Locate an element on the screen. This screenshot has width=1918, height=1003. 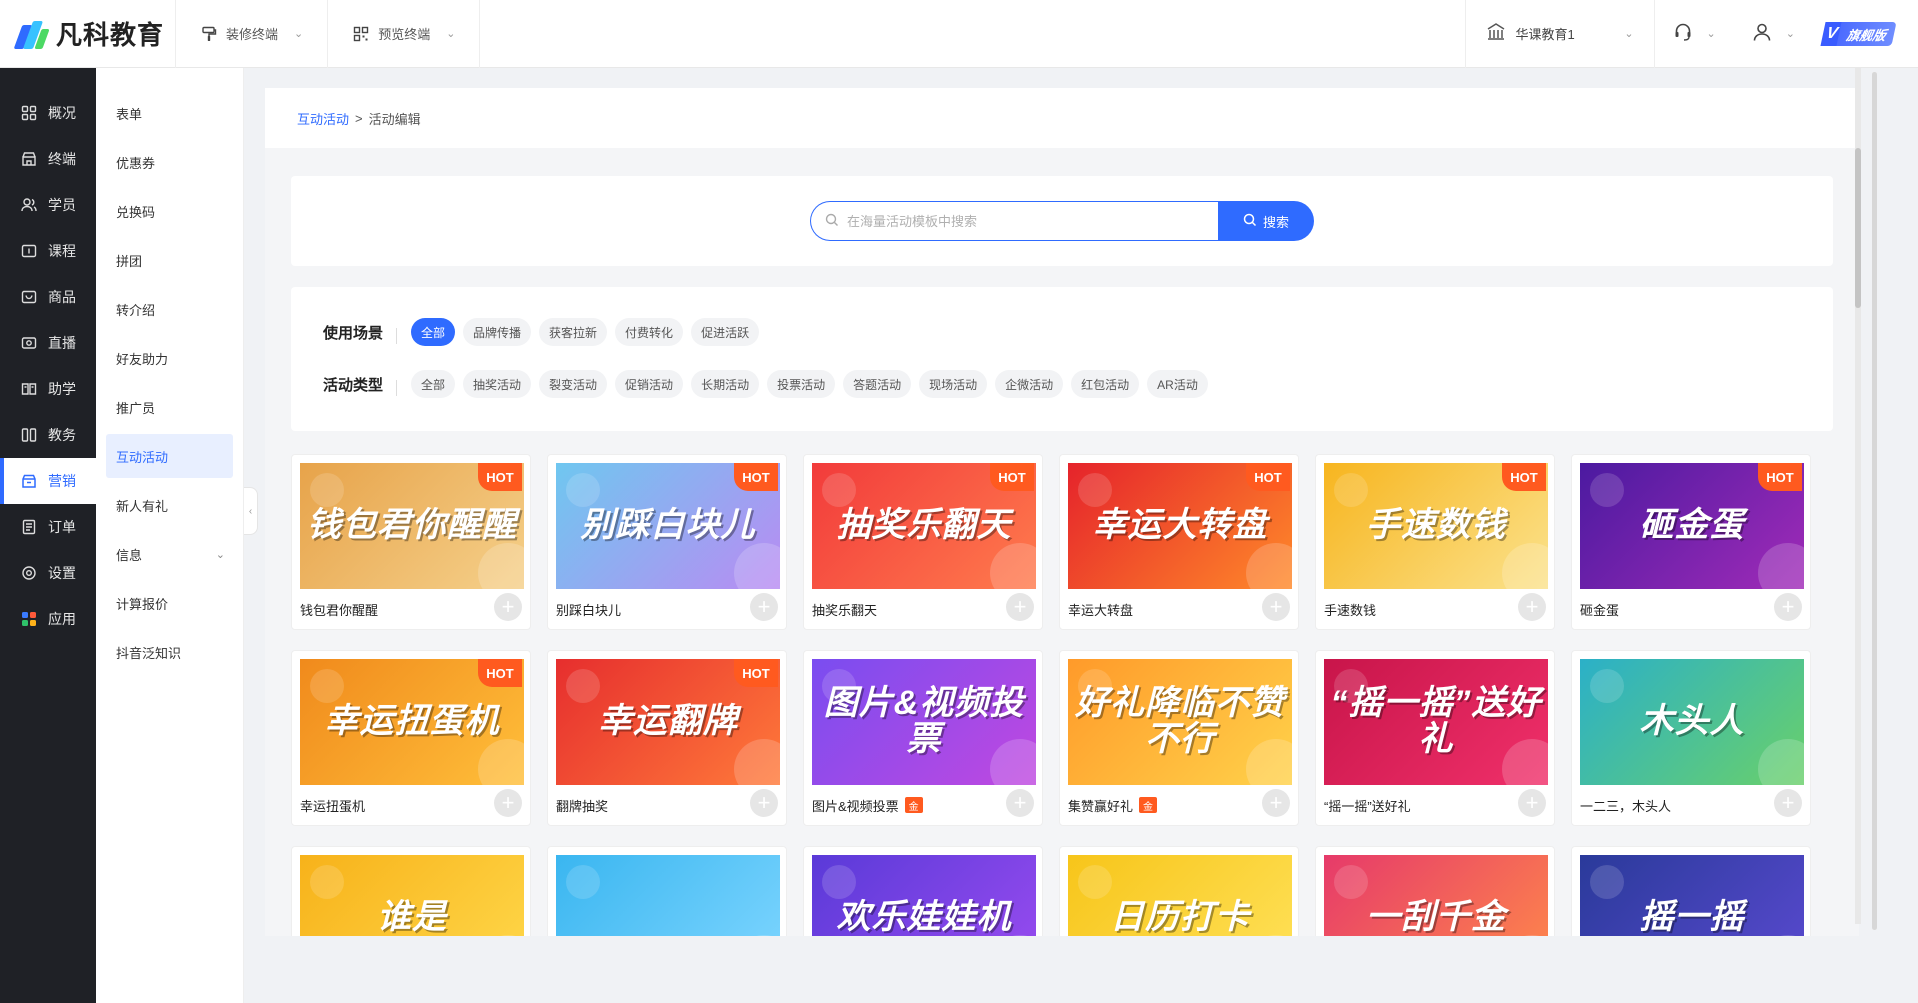
nav-item-10: 设置 is located at coordinates (48, 573).